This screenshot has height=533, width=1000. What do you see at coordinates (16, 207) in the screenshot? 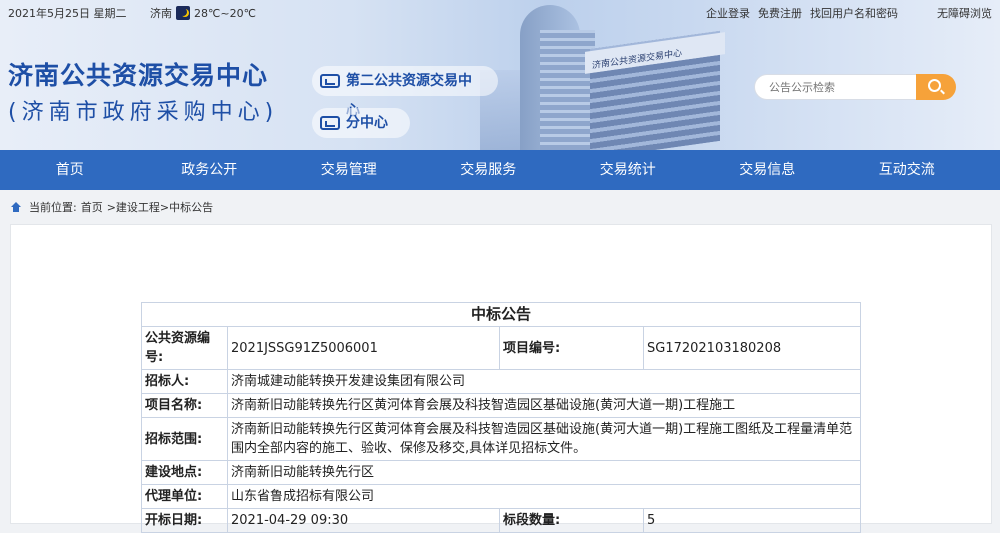
I see `home-icon` at bounding box center [16, 207].